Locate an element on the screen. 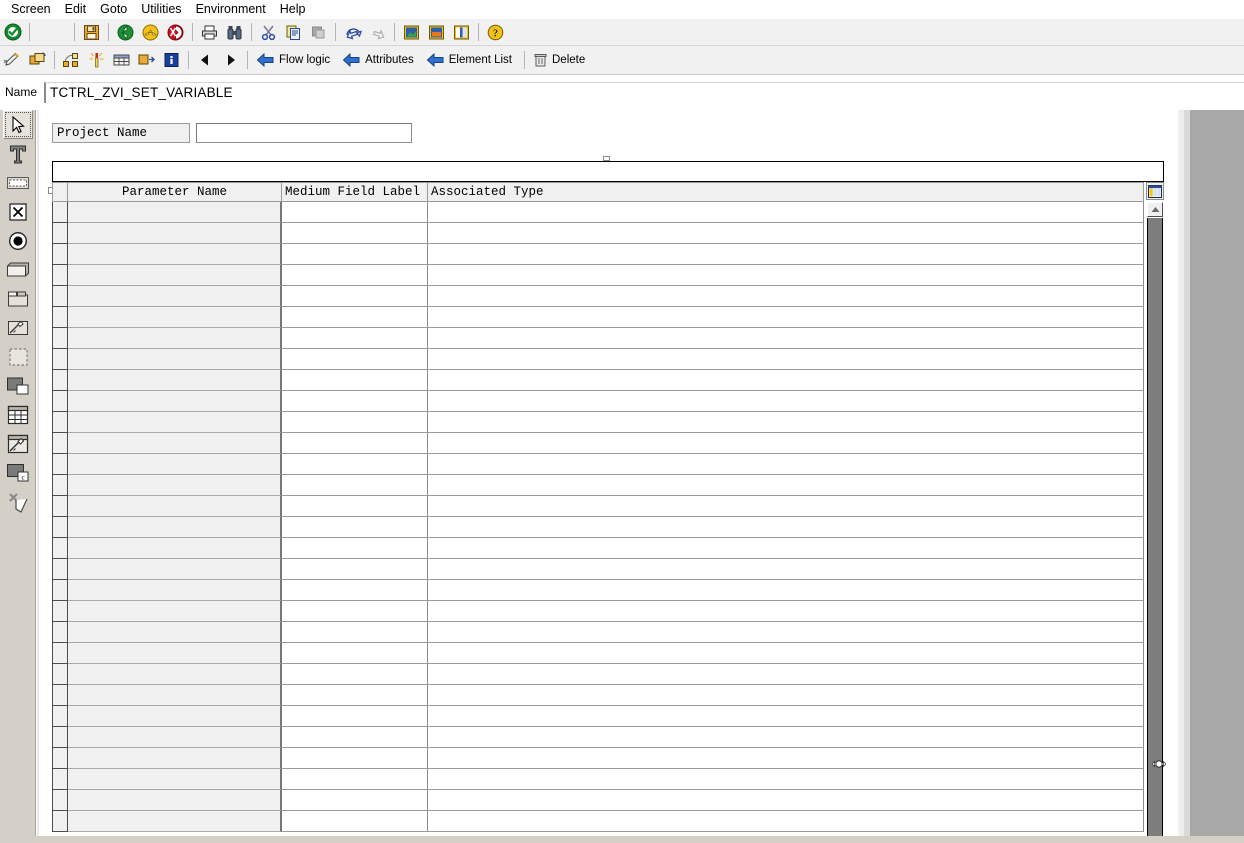  graphical-layout-button is located at coordinates (71, 60).